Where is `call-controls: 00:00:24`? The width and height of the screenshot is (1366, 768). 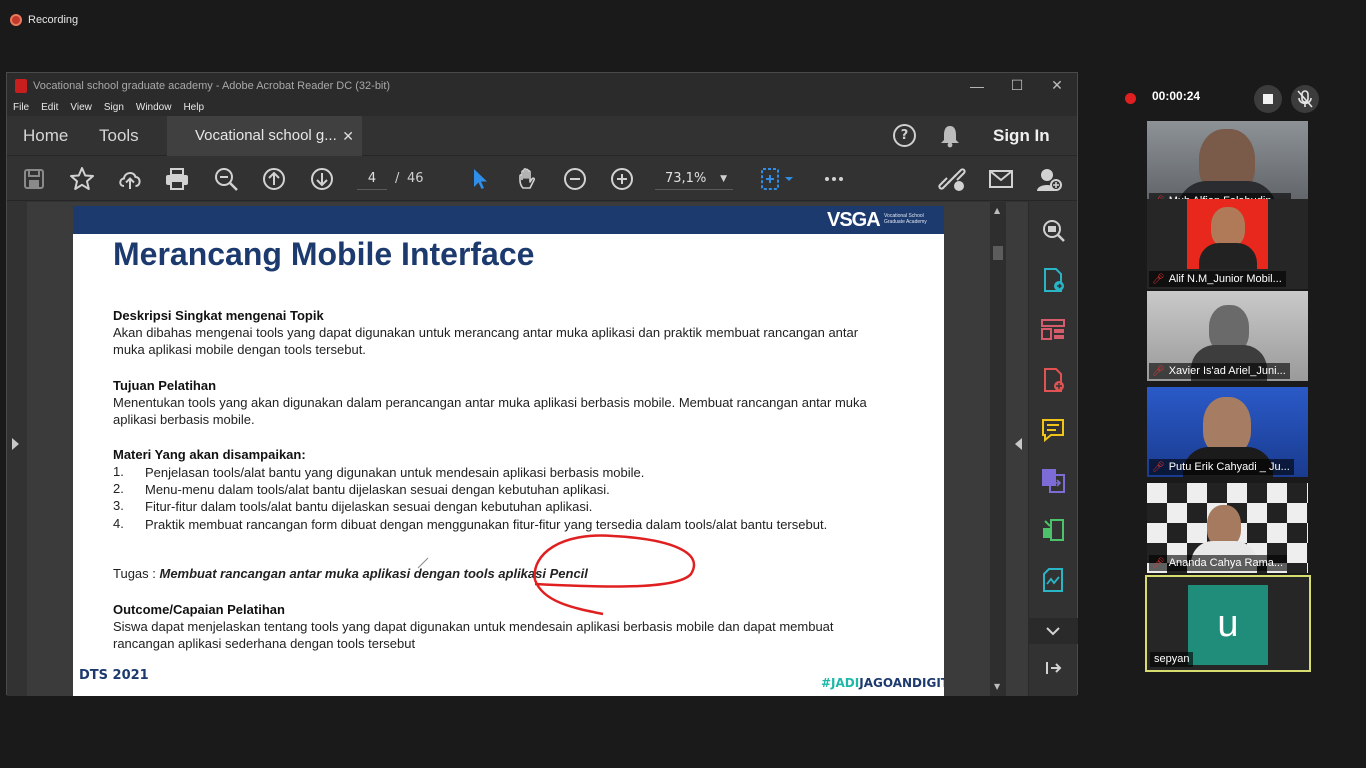 call-controls: 00:00:24 is located at coordinates (1218, 98).